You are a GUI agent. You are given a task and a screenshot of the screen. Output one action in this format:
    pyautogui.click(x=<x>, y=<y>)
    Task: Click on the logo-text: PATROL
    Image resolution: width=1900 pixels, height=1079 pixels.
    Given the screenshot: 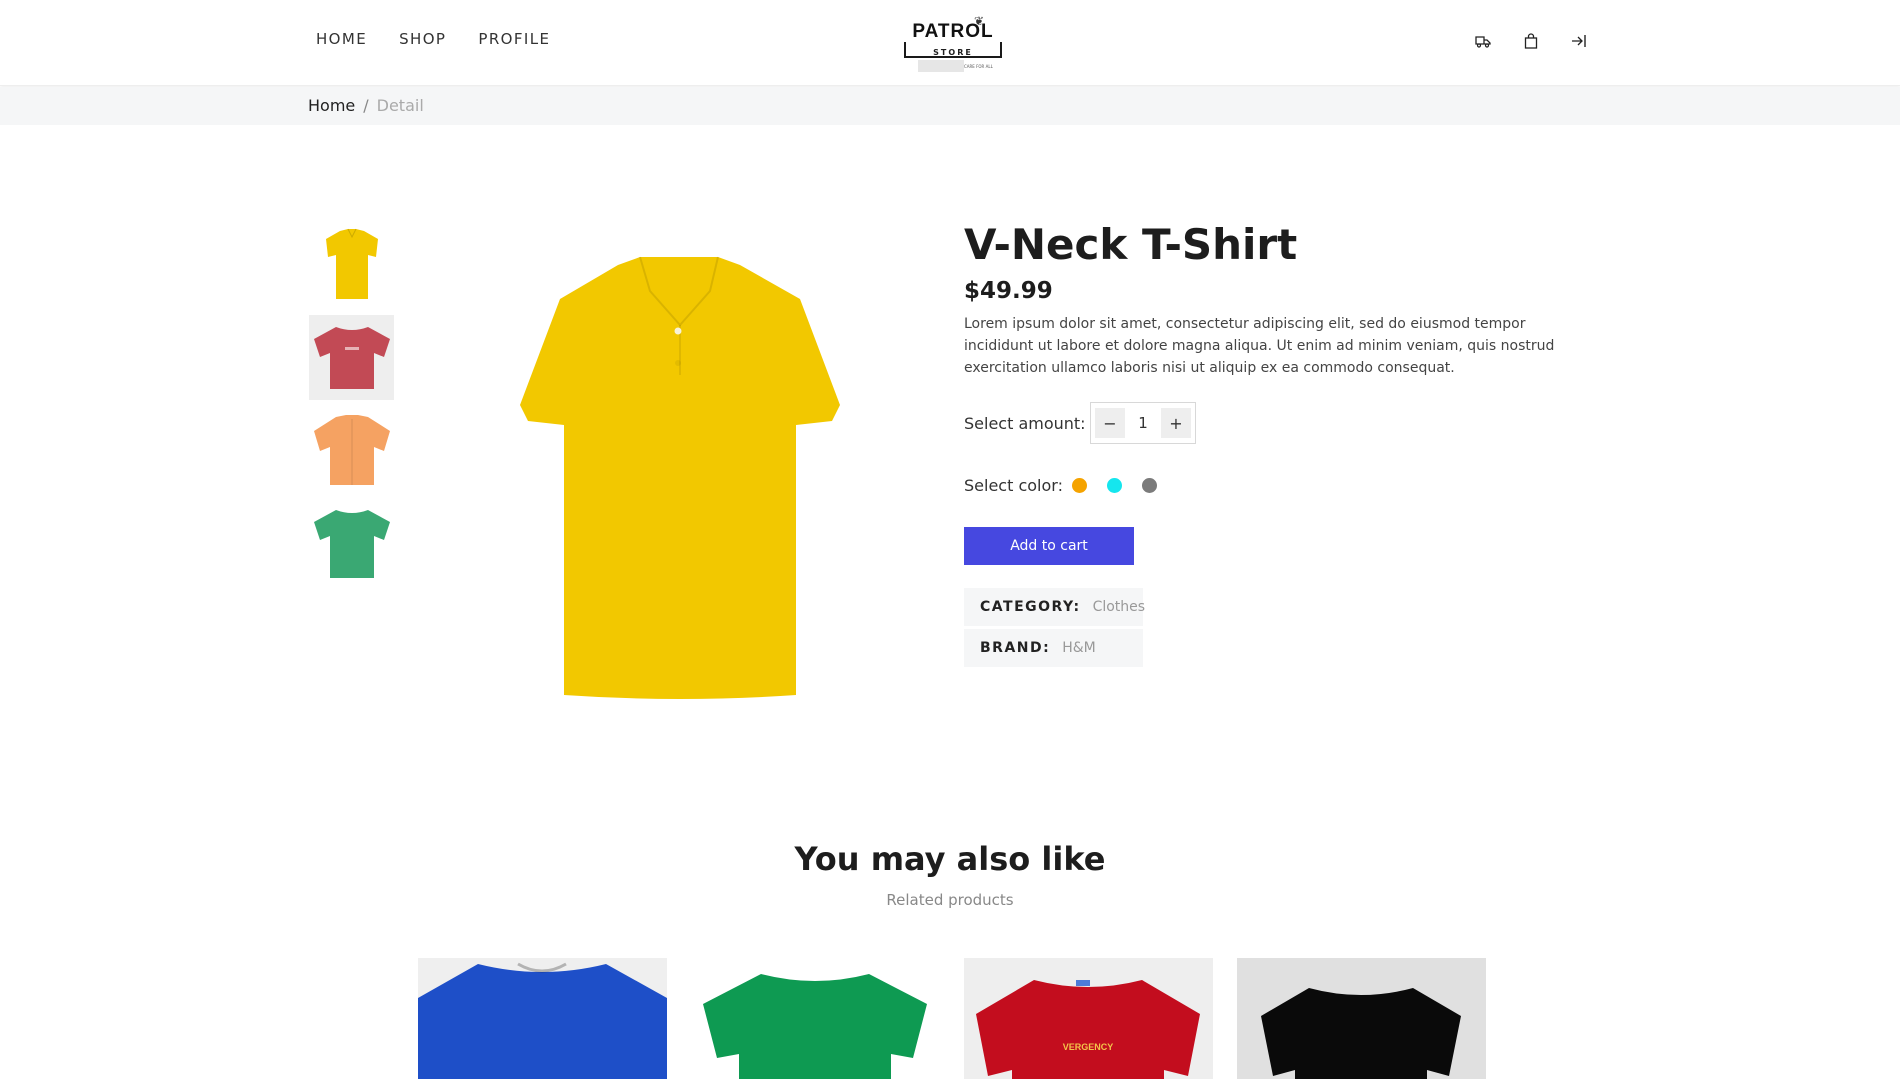 What is the action you would take?
    pyautogui.click(x=953, y=32)
    